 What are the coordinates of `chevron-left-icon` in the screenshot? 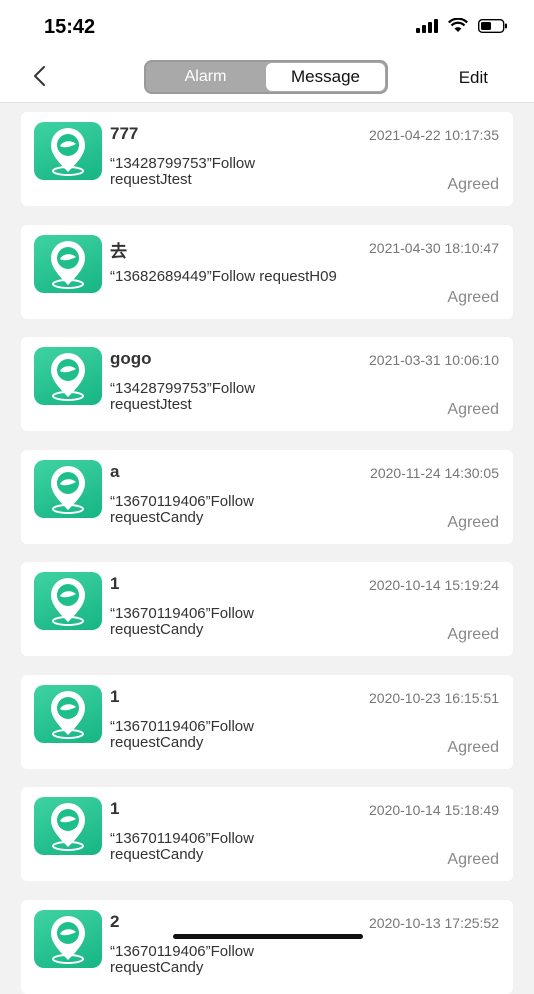 It's located at (40, 76).